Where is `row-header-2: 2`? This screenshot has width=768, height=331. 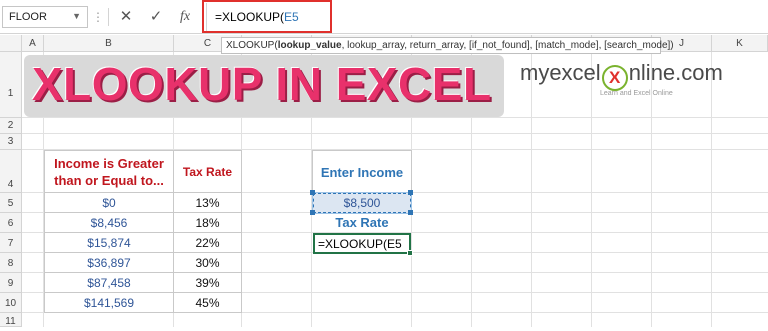 row-header-2: 2 is located at coordinates (11, 126).